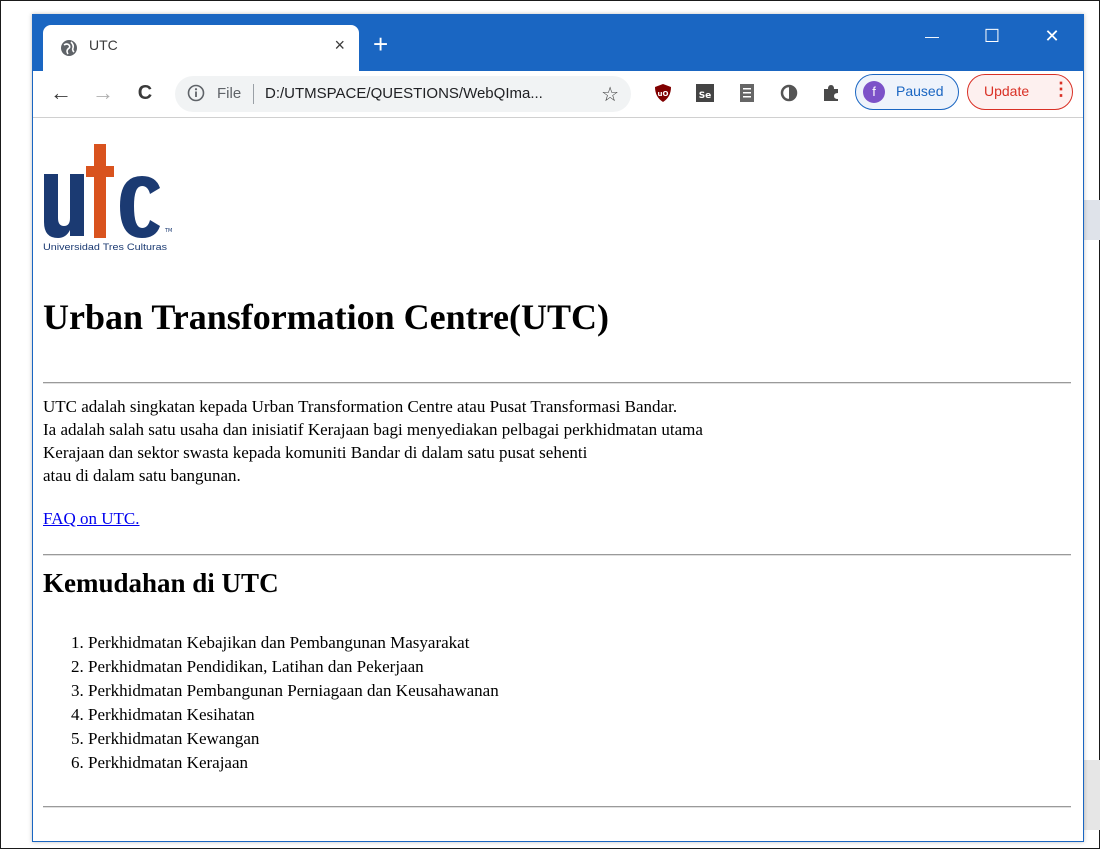  Describe the element at coordinates (253, 94) in the screenshot. I see `address-separator` at that location.